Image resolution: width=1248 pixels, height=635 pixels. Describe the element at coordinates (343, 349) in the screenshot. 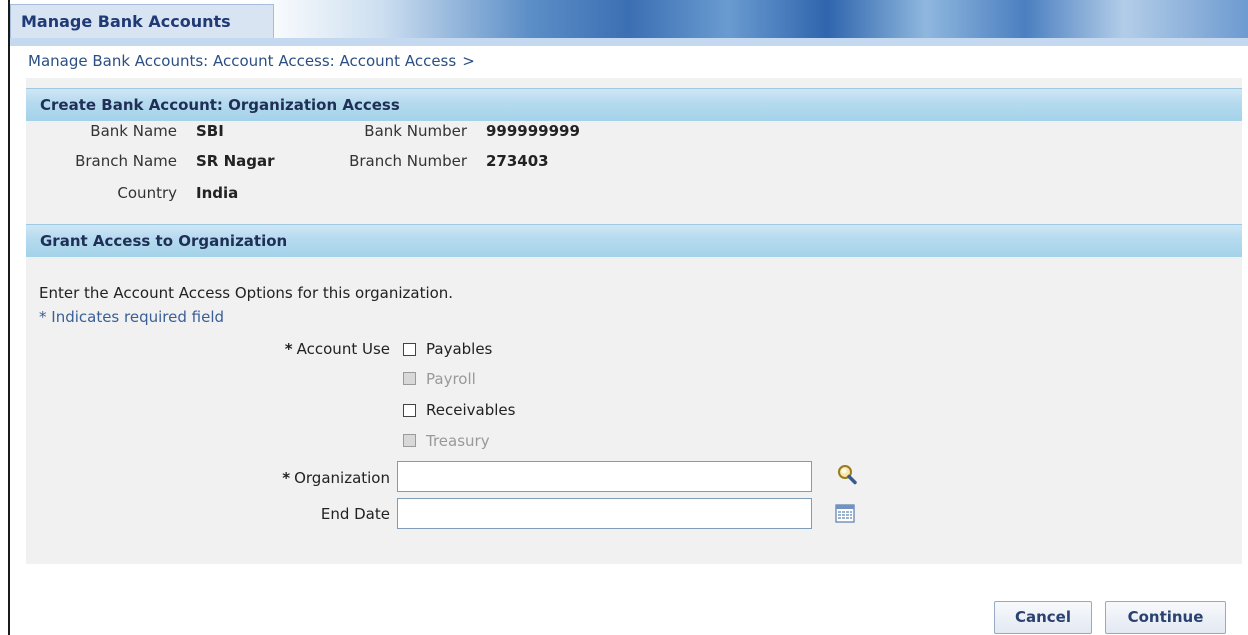

I see `account-use-label-text: Account Use` at that location.